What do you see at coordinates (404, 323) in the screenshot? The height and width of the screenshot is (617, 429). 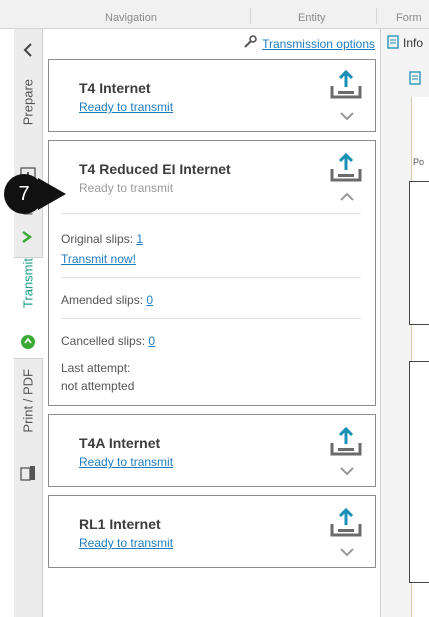 I see `form-preview-pane: Info Po` at bounding box center [404, 323].